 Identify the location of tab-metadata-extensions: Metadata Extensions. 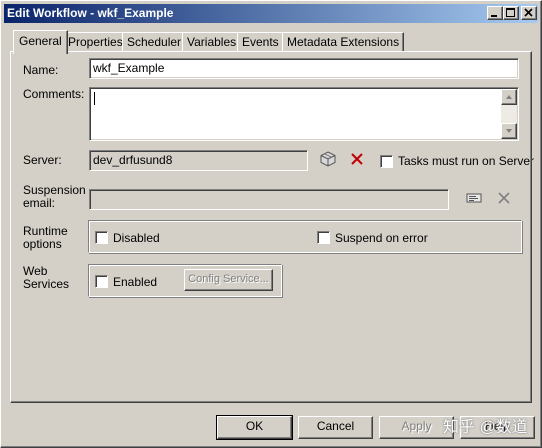
(343, 42).